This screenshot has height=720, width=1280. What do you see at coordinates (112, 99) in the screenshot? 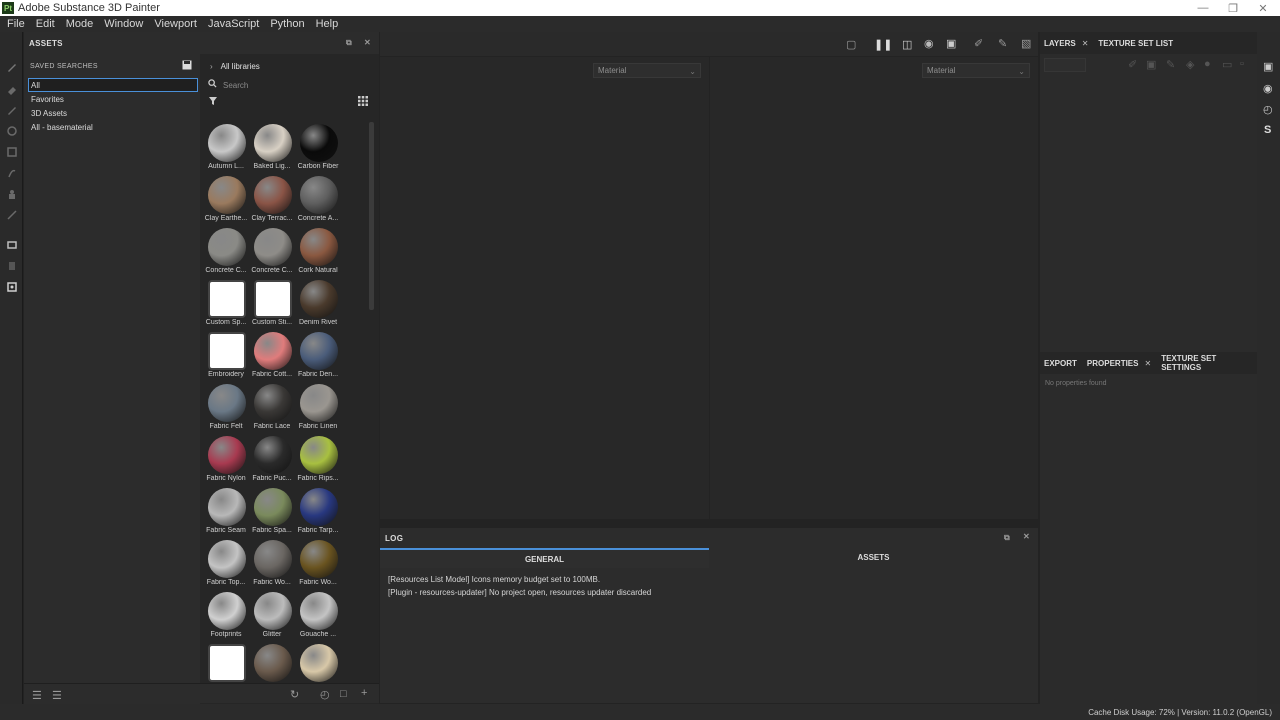
I see `saved-item-favorites: Favorites` at bounding box center [112, 99].